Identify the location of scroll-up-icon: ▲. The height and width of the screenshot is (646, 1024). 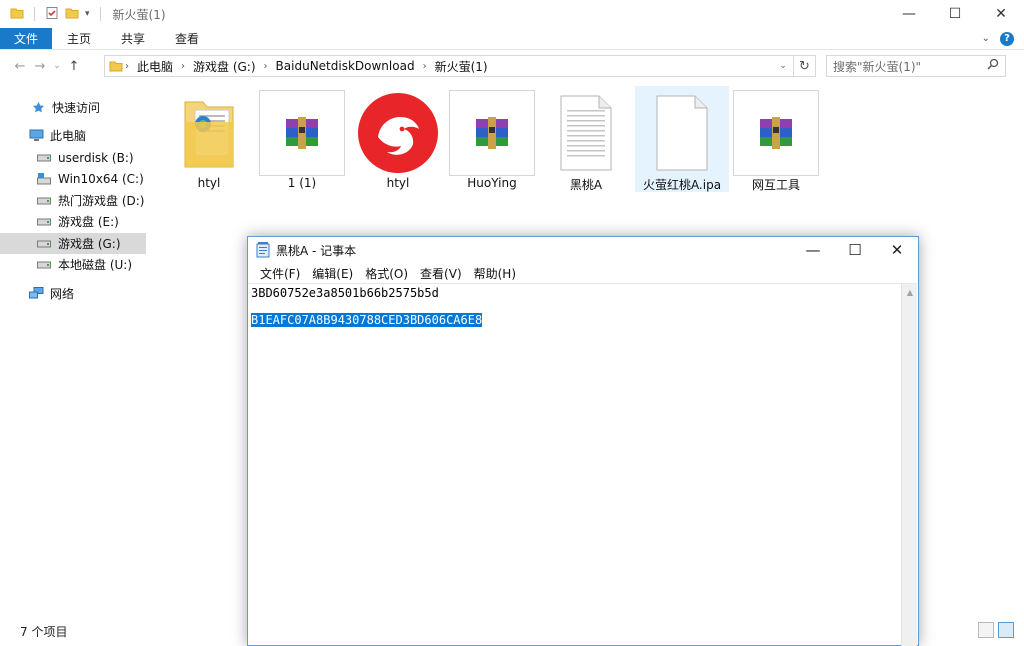
(910, 292).